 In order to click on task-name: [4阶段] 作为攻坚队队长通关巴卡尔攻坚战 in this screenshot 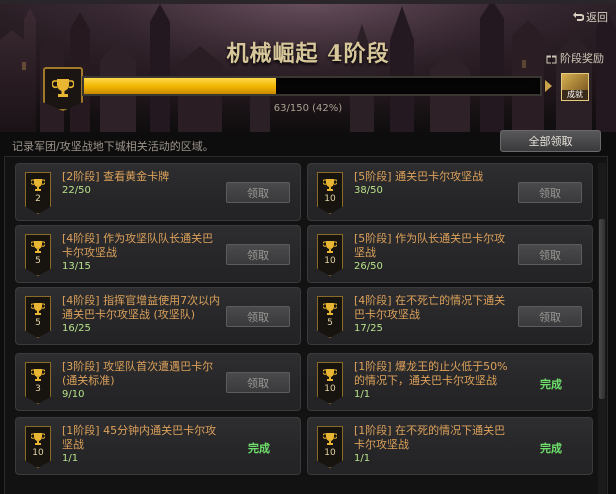, I will do `click(138, 245)`.